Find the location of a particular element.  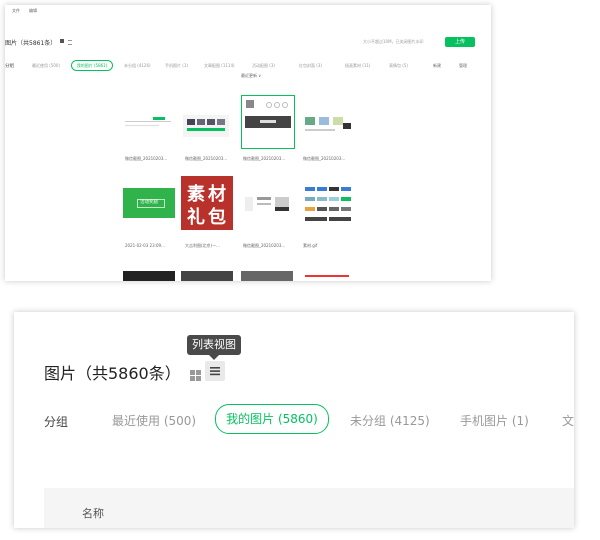

tab-my-images: 我的图片 (5861) is located at coordinates (92, 65).